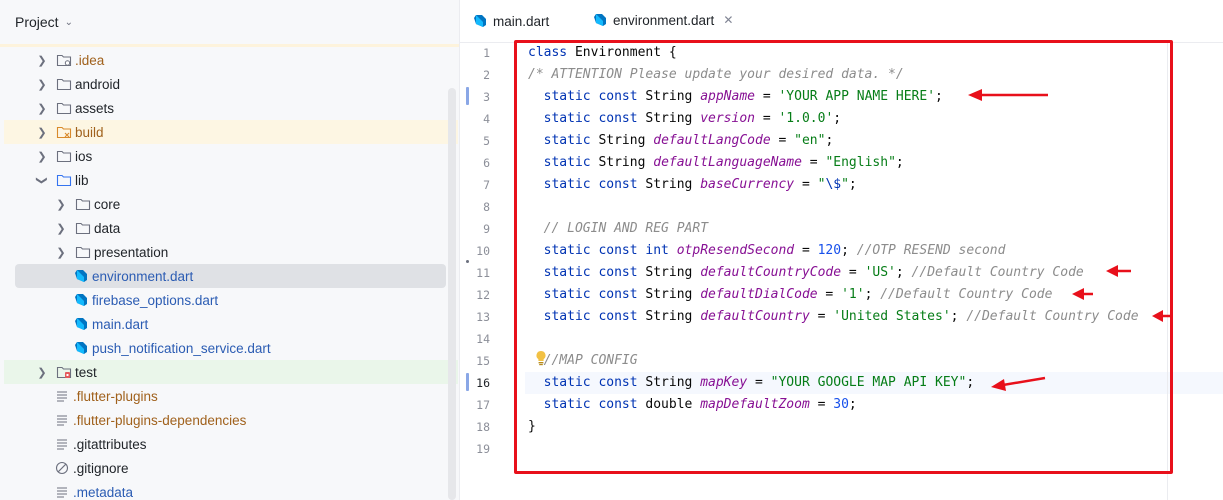 The height and width of the screenshot is (500, 1223). What do you see at coordinates (226, 490) in the screenshot?
I see `tree-item-metadata: .metadata` at bounding box center [226, 490].